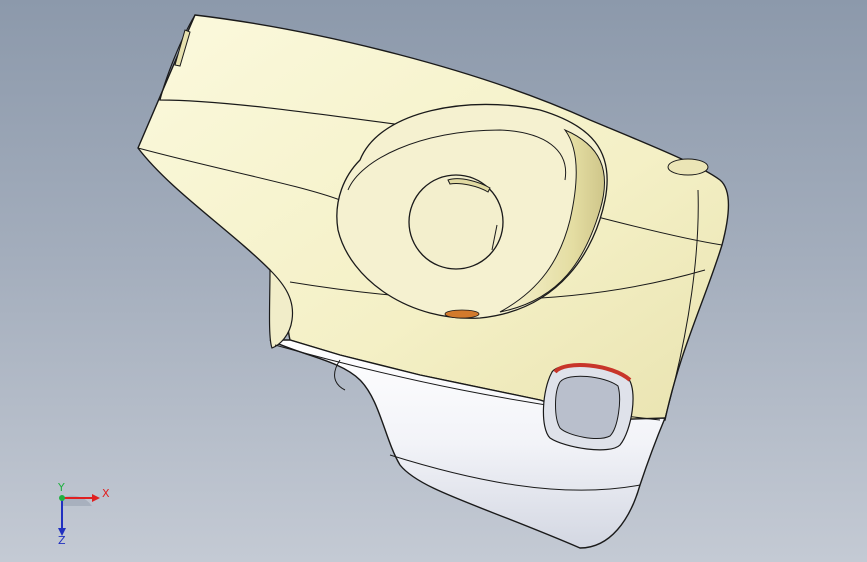 Image resolution: width=867 pixels, height=562 pixels. I want to click on window-cutout-inner, so click(588, 407).